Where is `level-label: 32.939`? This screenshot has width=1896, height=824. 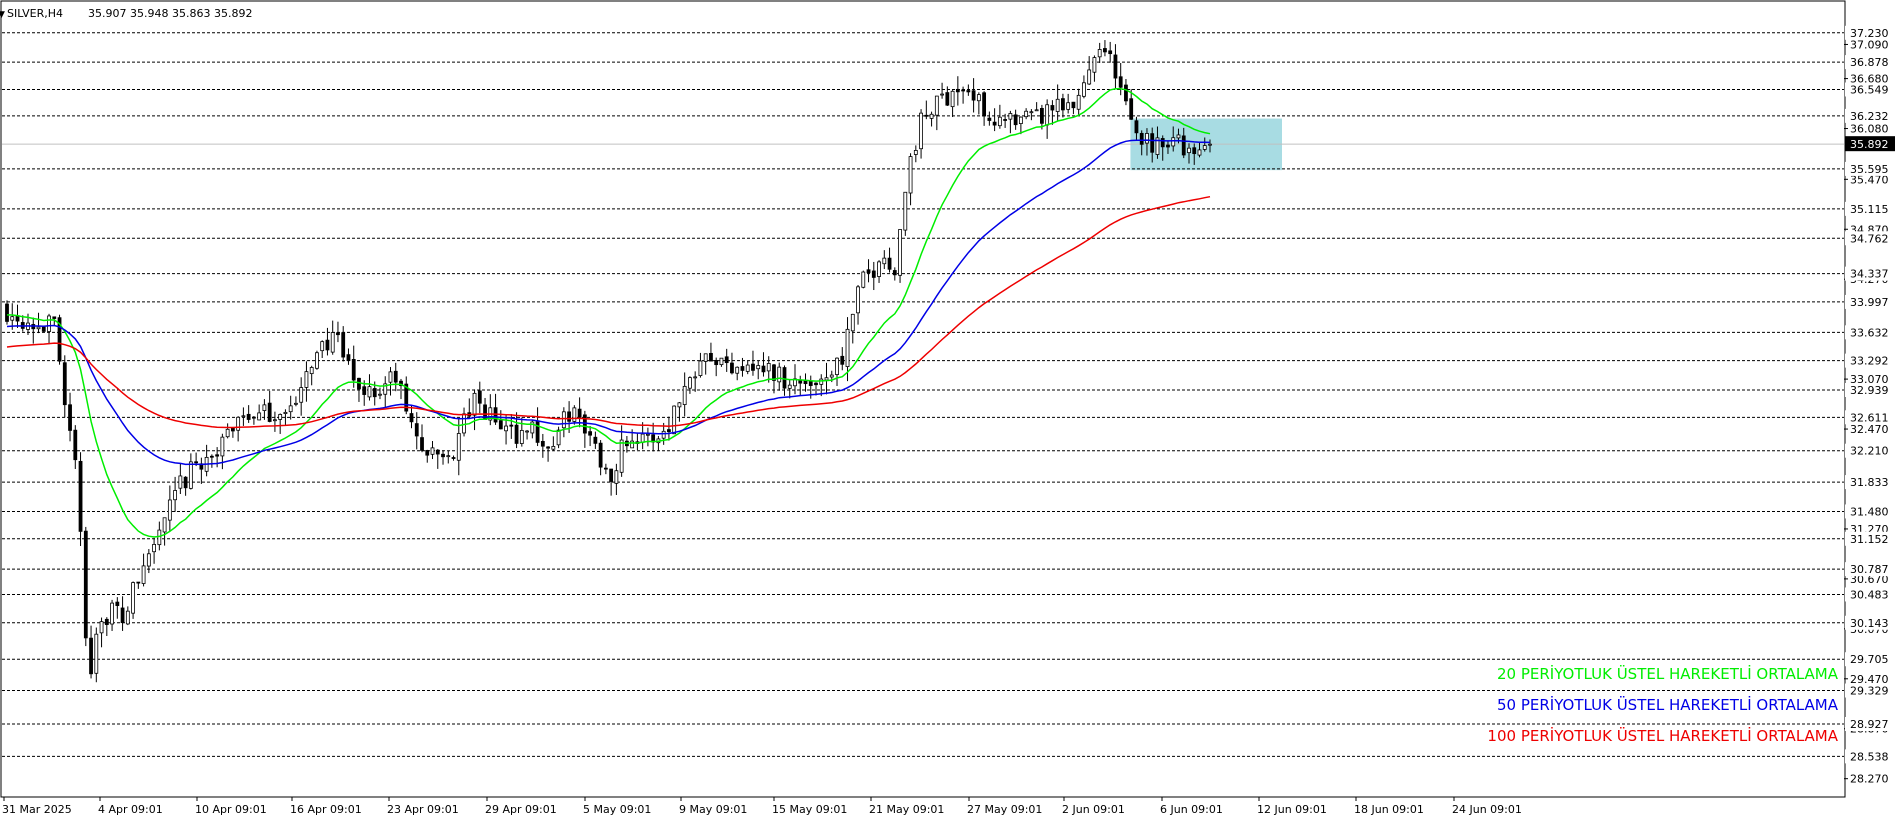 level-label: 32.939 is located at coordinates (1869, 390).